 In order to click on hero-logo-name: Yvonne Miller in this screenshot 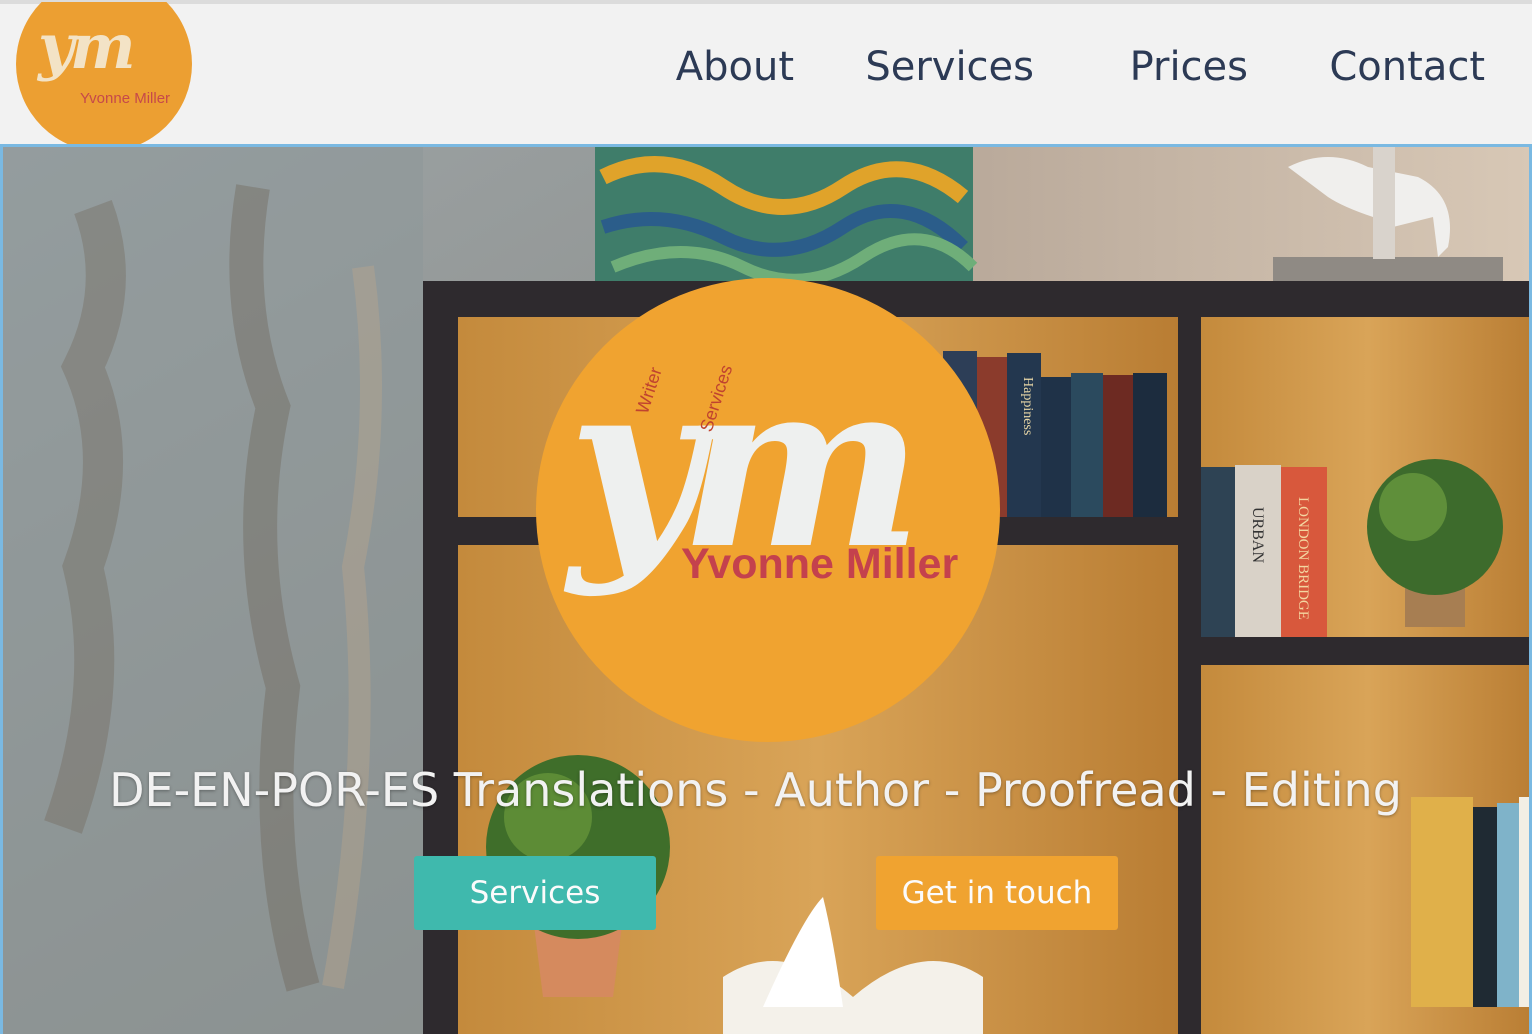, I will do `click(820, 564)`.